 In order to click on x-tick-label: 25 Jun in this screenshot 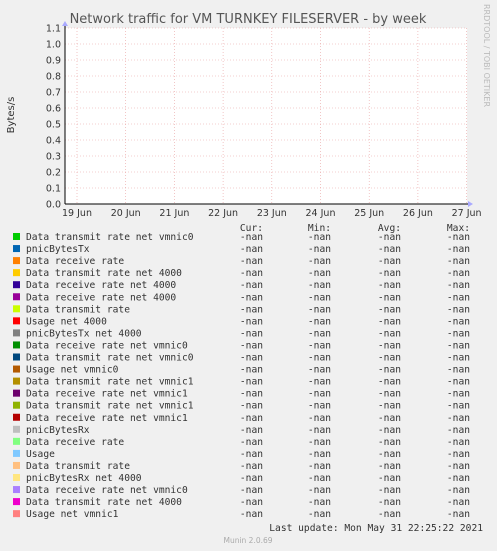, I will do `click(369, 213)`.